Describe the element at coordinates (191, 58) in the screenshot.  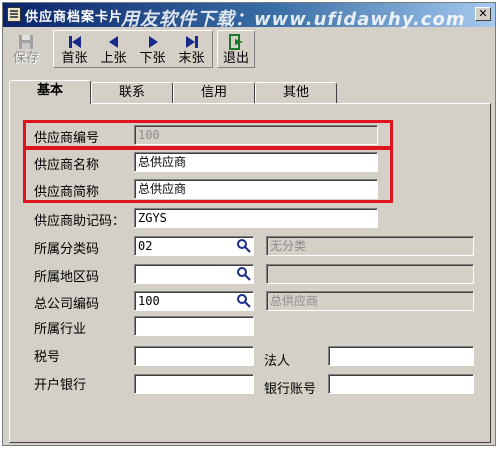
I see `last-record-label: 末张` at that location.